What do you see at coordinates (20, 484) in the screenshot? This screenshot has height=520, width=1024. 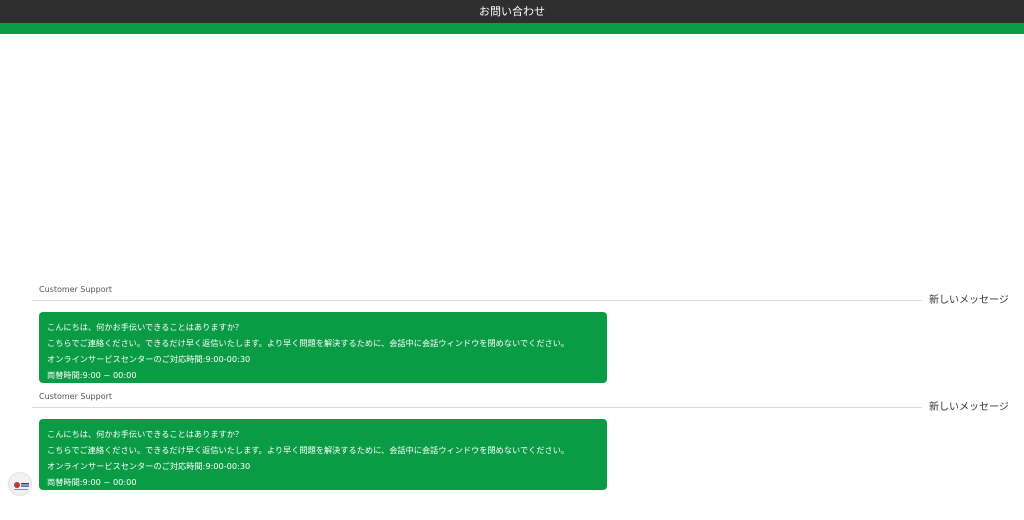 I see `support-logo-icon` at bounding box center [20, 484].